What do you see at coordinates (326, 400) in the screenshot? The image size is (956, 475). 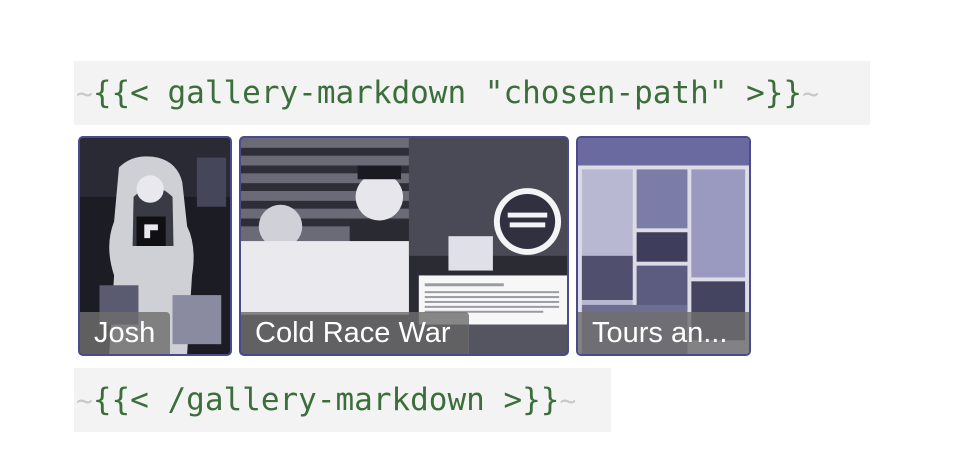 I see `shortcode-text: {{< /gallery-markdown >}}` at bounding box center [326, 400].